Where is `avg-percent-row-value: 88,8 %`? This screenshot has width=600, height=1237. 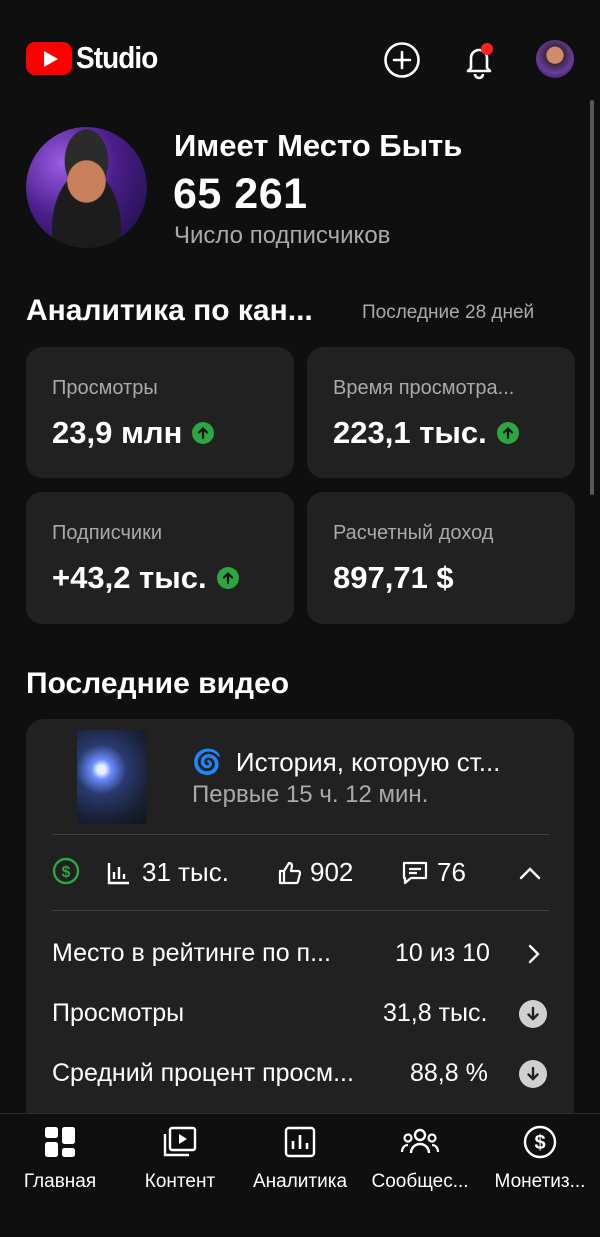
avg-percent-row-value: 88,8 % is located at coordinates (449, 1073).